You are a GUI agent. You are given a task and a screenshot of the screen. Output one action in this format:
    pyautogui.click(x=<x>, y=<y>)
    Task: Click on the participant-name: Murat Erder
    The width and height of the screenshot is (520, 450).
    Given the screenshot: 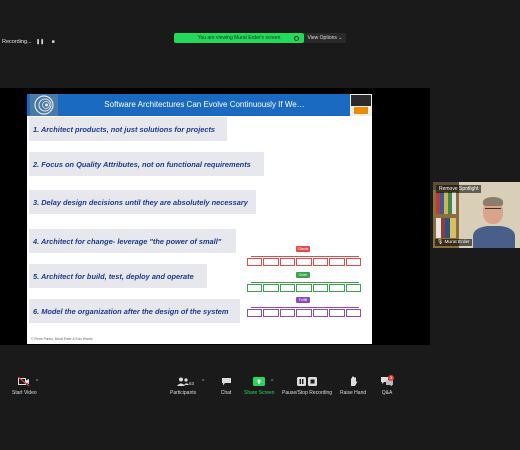 What is the action you would take?
    pyautogui.click(x=457, y=242)
    